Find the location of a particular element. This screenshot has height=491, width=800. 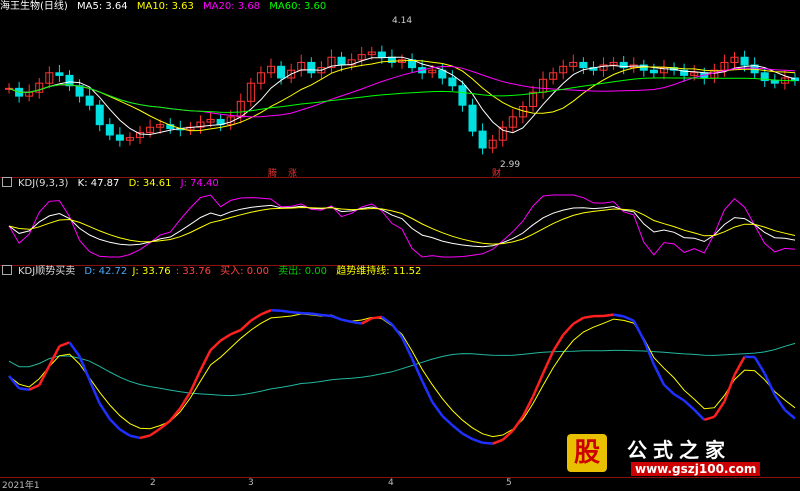

kdj-j-label: J: 74.40 is located at coordinates (200, 183).